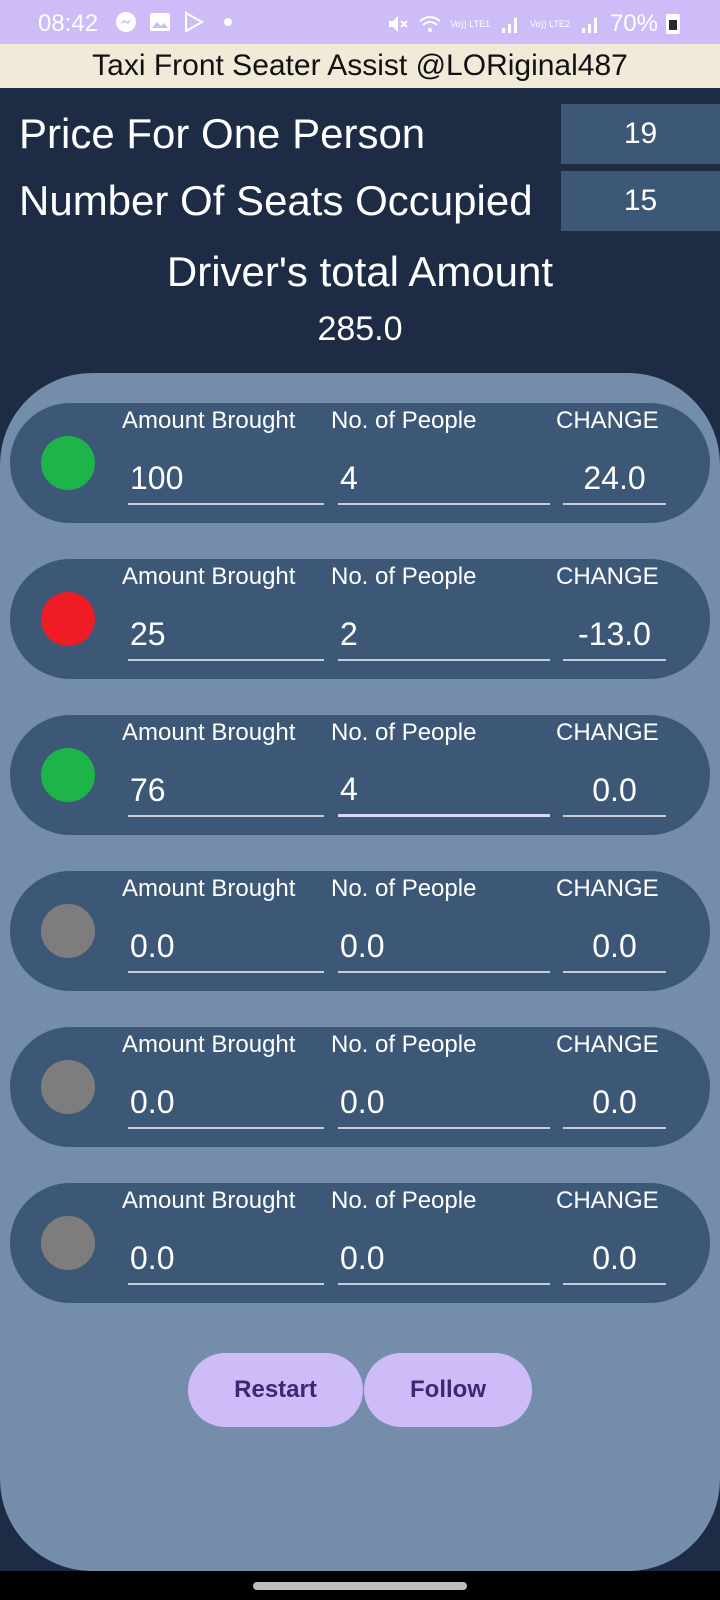 Image resolution: width=720 pixels, height=1600 pixels. What do you see at coordinates (430, 24) in the screenshot?
I see `wifi-icon` at bounding box center [430, 24].